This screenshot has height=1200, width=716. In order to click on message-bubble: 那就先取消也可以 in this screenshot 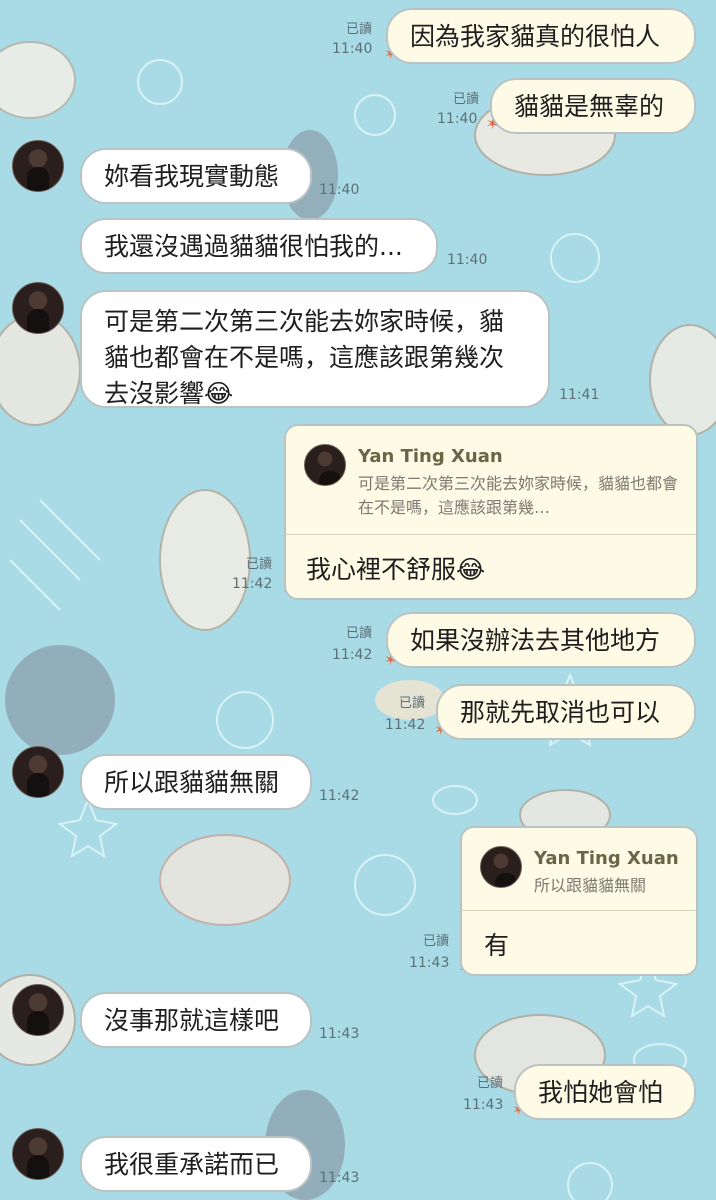, I will do `click(566, 712)`.